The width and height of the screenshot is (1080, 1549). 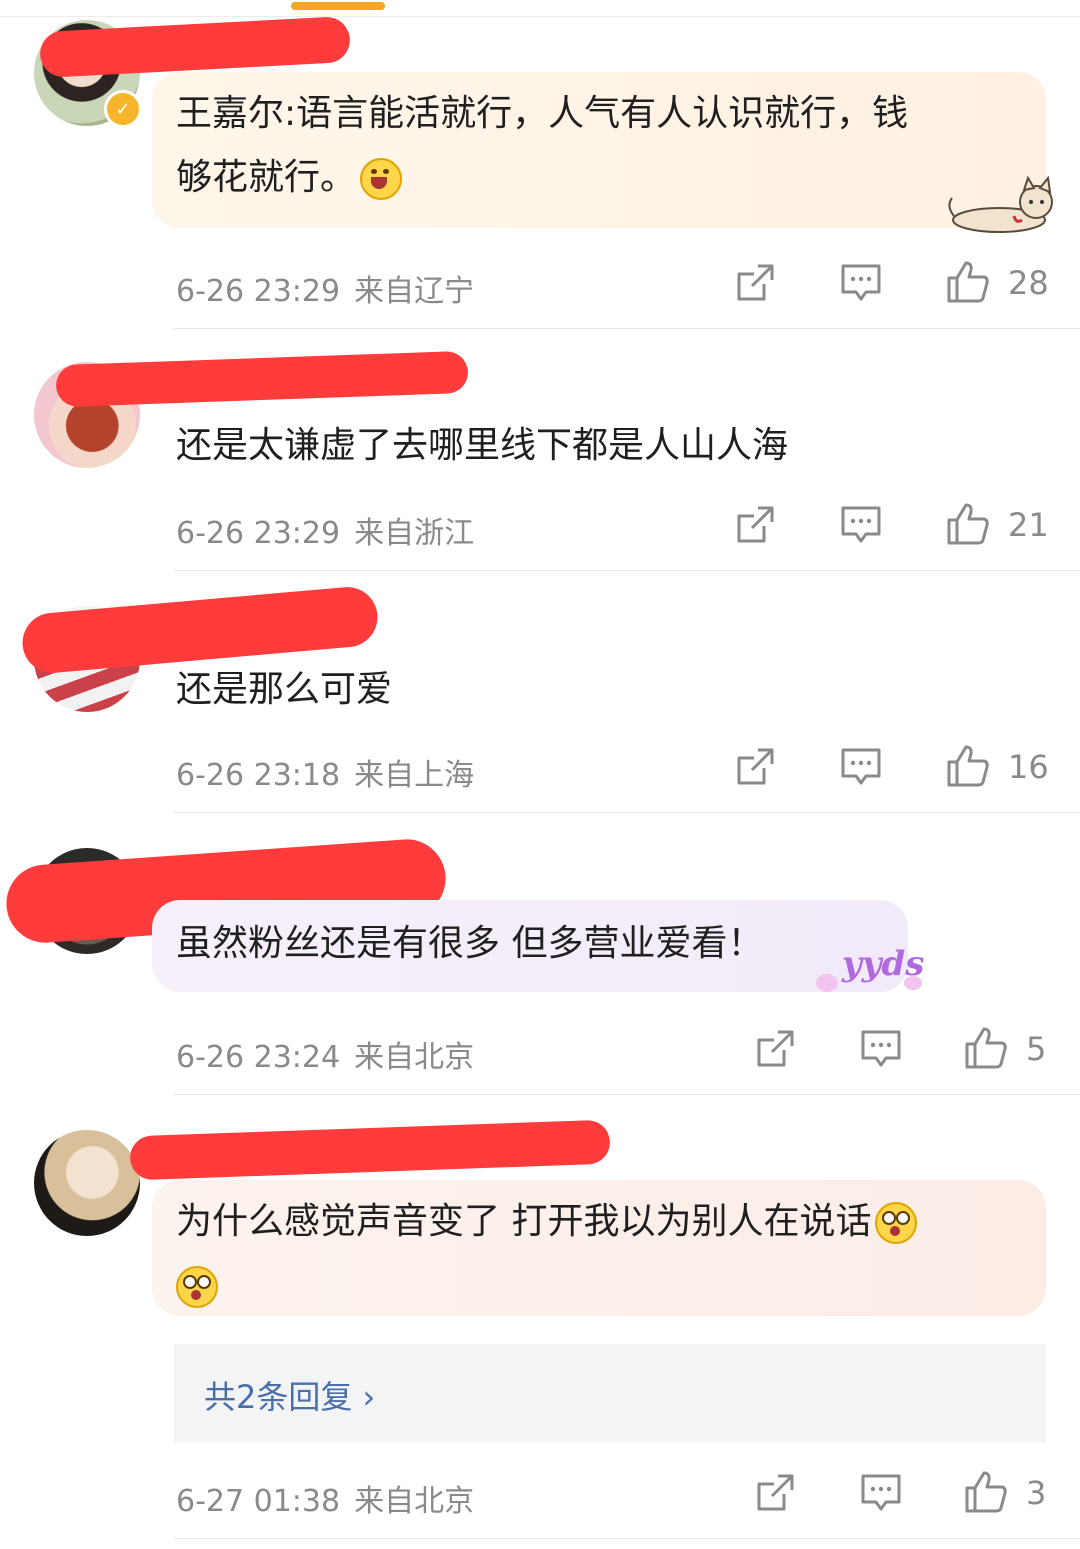 What do you see at coordinates (1000, 204) in the screenshot?
I see `cat-sticker-icon` at bounding box center [1000, 204].